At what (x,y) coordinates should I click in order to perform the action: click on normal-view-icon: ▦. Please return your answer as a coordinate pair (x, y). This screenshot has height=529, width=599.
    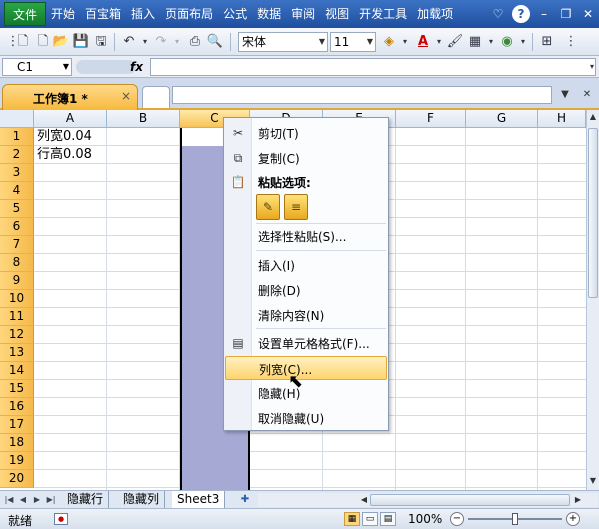
    Looking at the image, I should click on (352, 519).